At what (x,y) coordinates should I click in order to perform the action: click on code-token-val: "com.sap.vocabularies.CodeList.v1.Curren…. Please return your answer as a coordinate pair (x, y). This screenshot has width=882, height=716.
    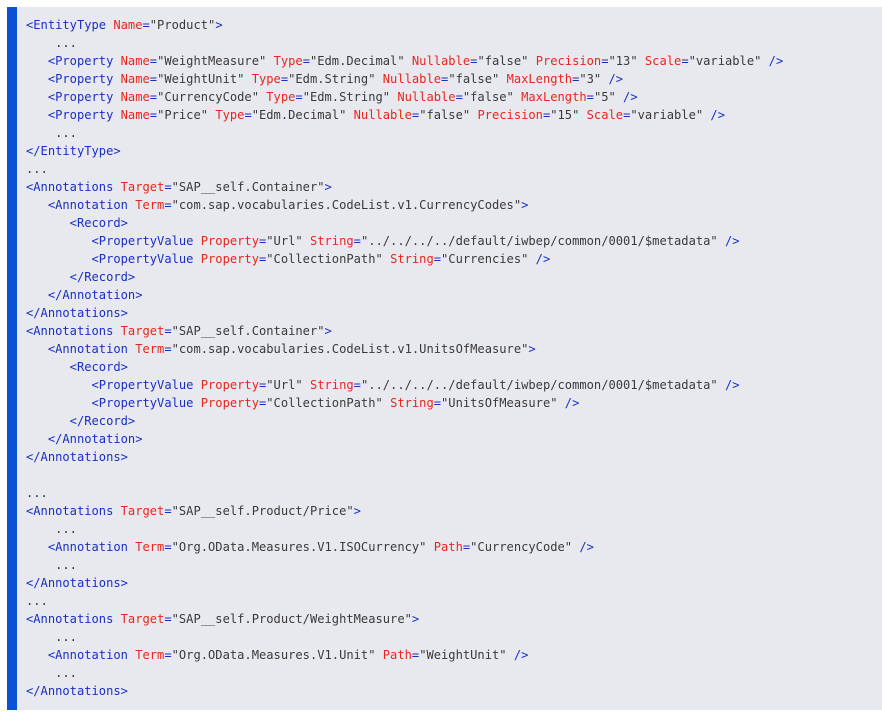
    Looking at the image, I should click on (346, 205).